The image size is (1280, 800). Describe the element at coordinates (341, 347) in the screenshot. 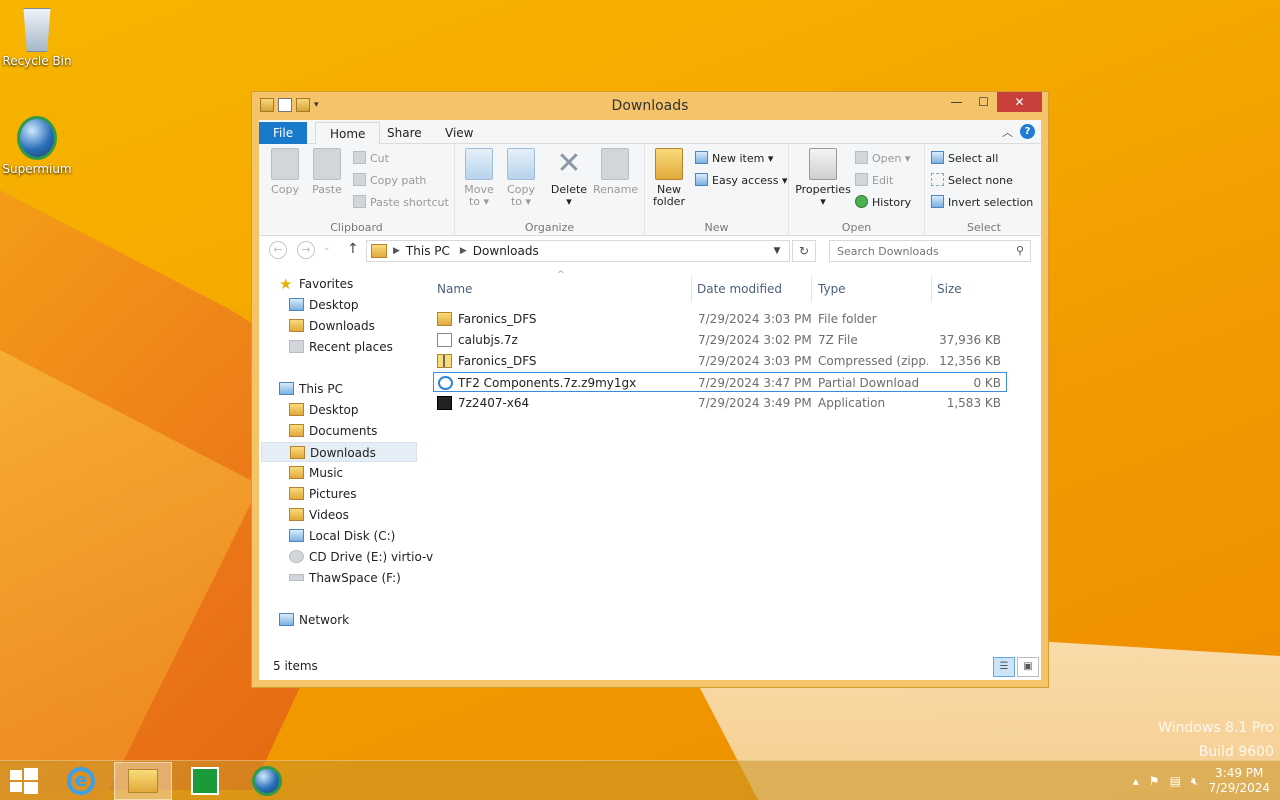

I see `nav-fav-recent-places: Recent places` at that location.